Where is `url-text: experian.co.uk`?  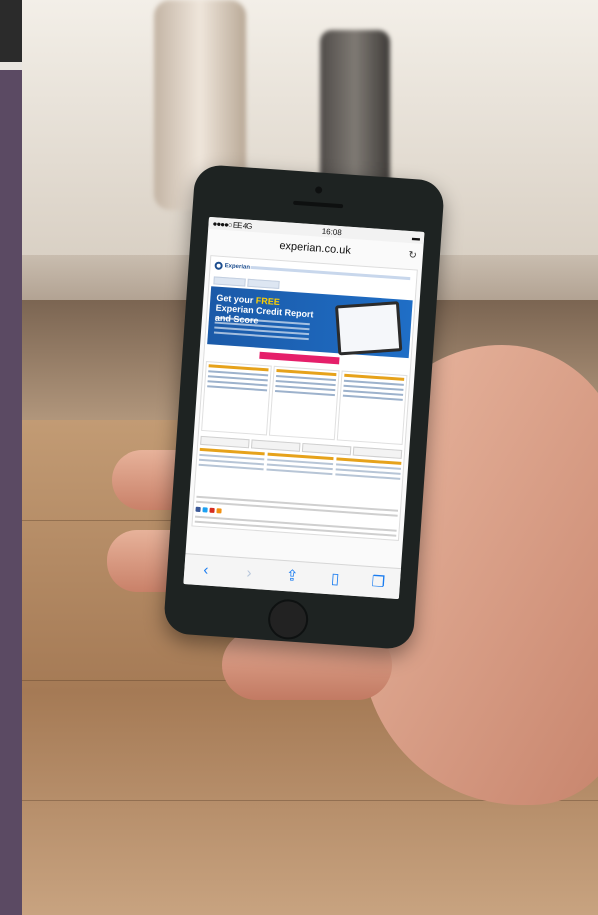 url-text: experian.co.uk is located at coordinates (315, 248).